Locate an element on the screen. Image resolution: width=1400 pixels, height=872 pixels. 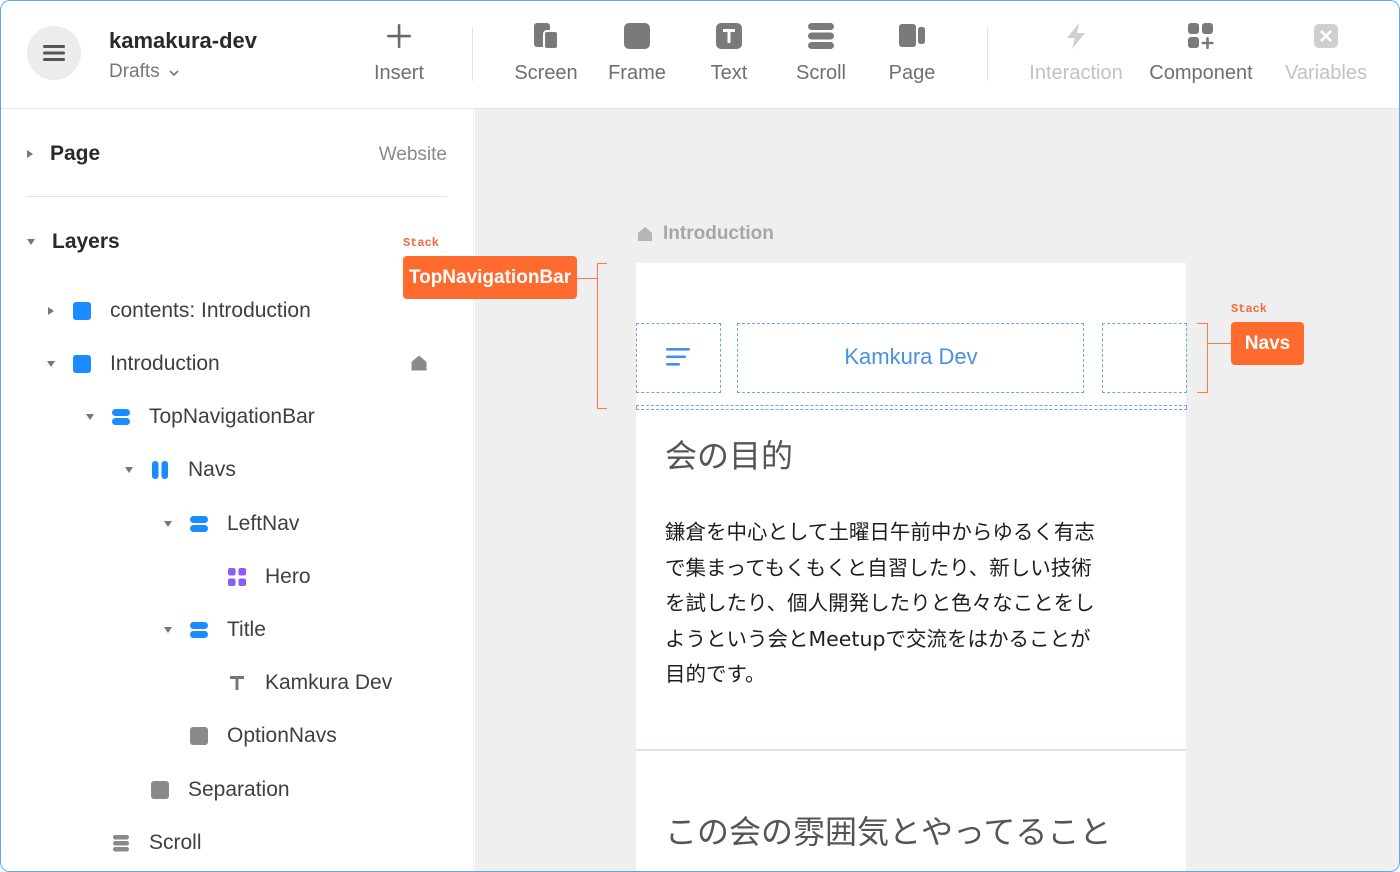
page-section-header: Page is located at coordinates (63, 154).